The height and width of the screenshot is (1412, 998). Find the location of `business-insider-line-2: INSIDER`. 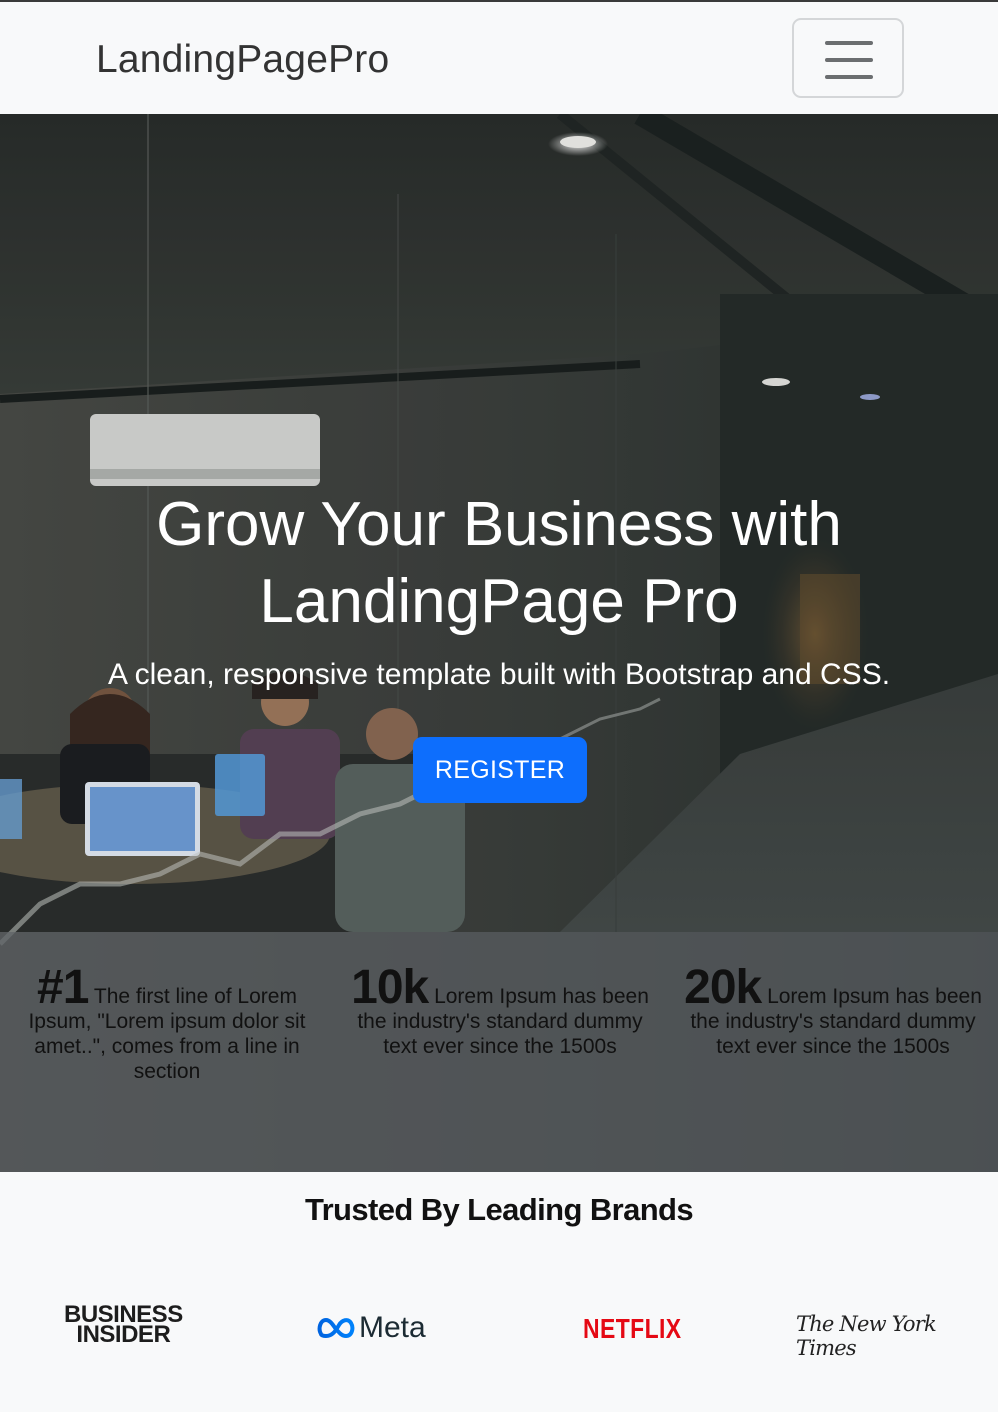

business-insider-line-2: INSIDER is located at coordinates (123, 1334).